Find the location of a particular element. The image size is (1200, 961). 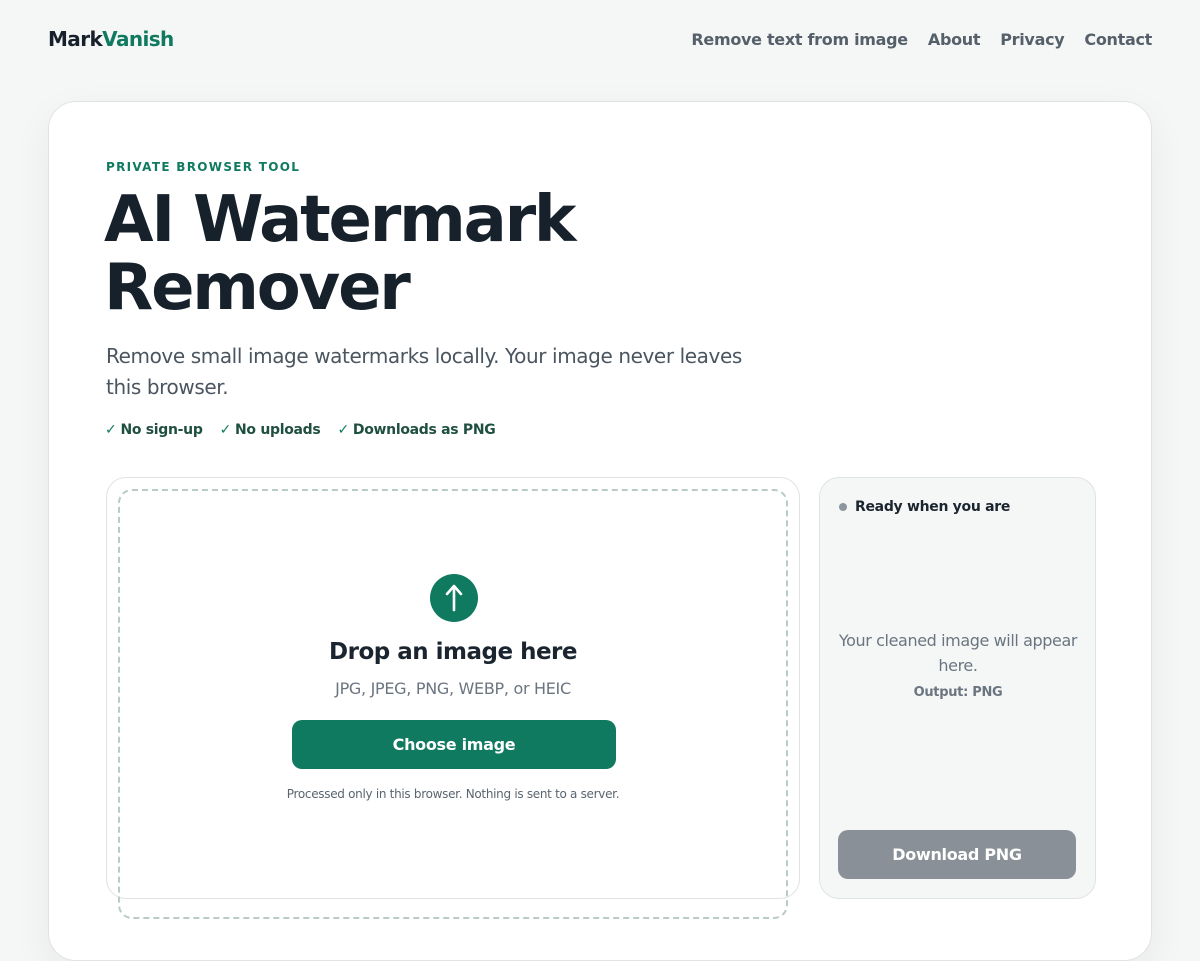

logo-text-vanish: Vanish is located at coordinates (138, 39).